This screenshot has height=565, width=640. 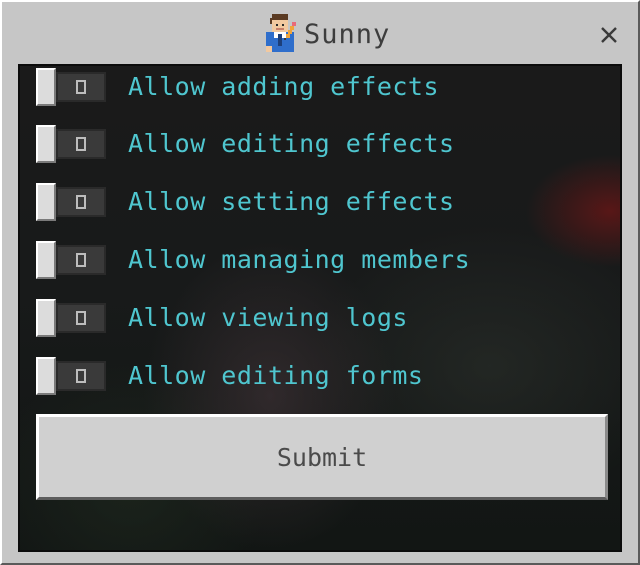 I want to click on title-group: Sunny, so click(x=324, y=34).